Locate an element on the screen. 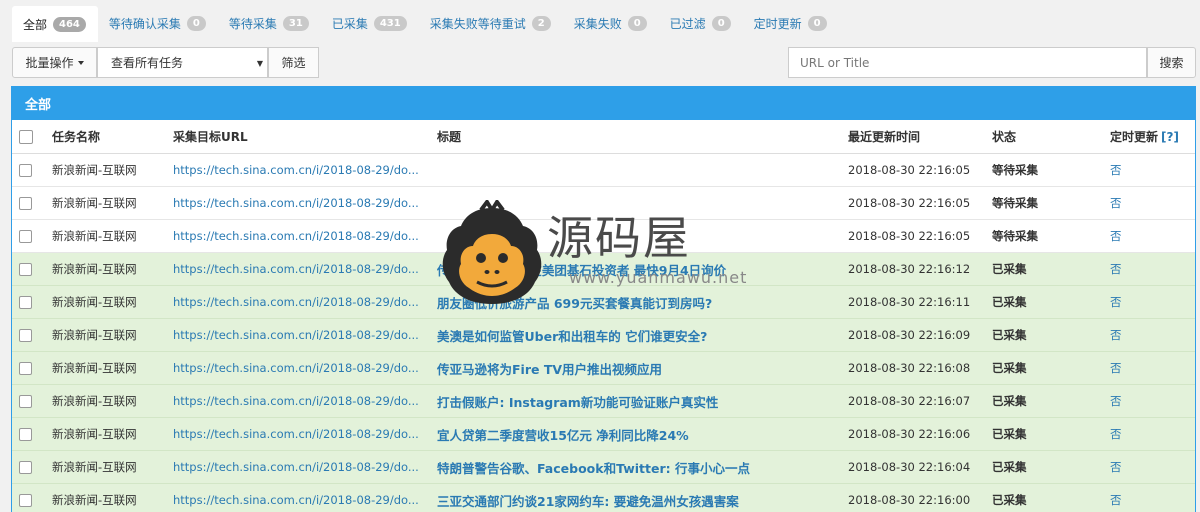 This screenshot has width=1200, height=512. tab-3: 已采集 431 is located at coordinates (370, 23).